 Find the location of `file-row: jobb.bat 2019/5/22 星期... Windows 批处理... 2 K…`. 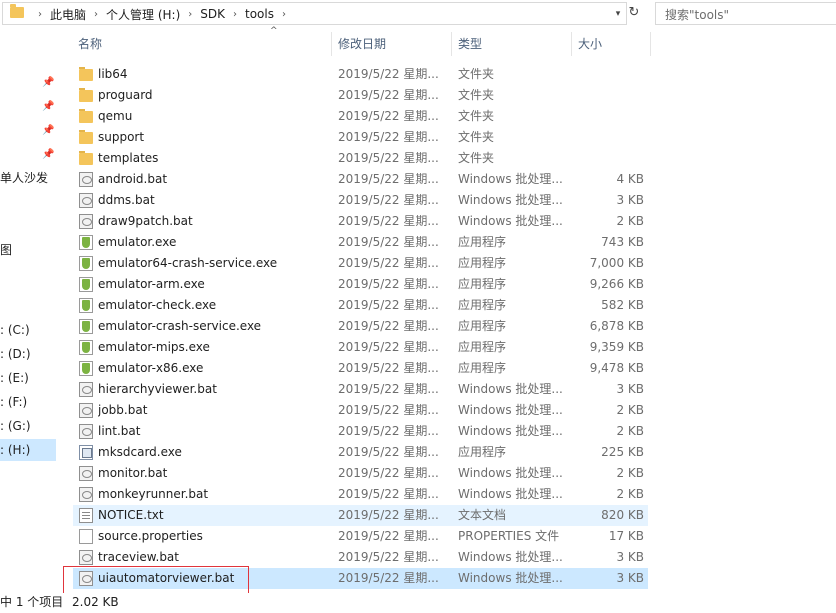

file-row: jobb.bat 2019/5/22 星期... Windows 批处理... 2 K… is located at coordinates (360, 410).